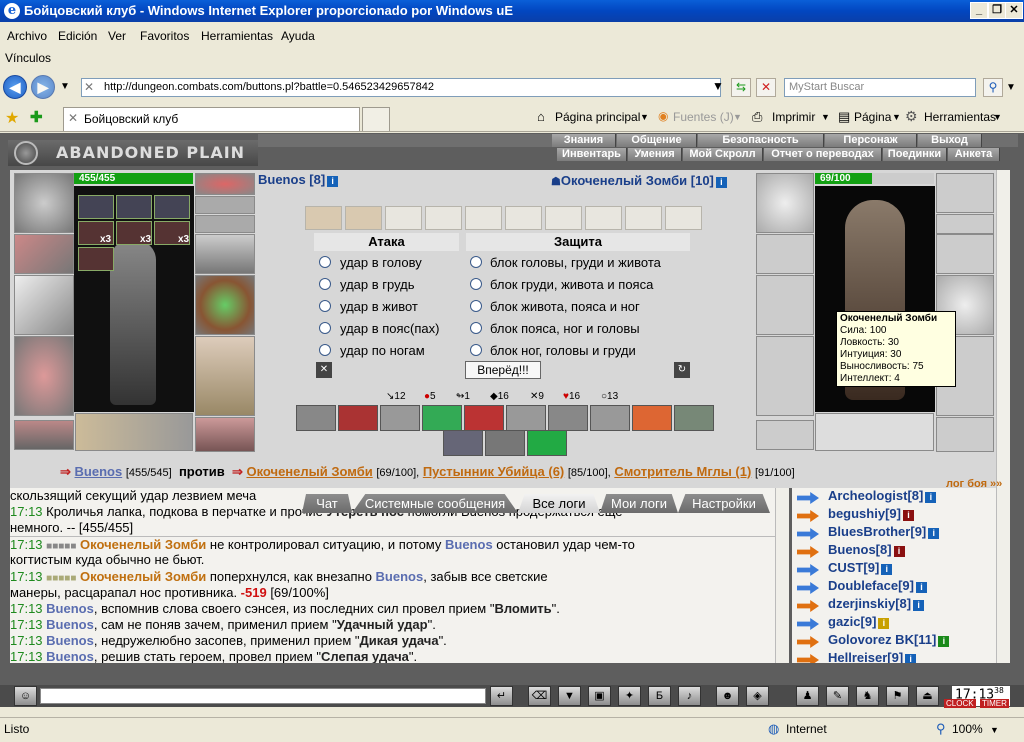 The width and height of the screenshot is (1024, 742). I want to click on chat-input, so click(263, 696).